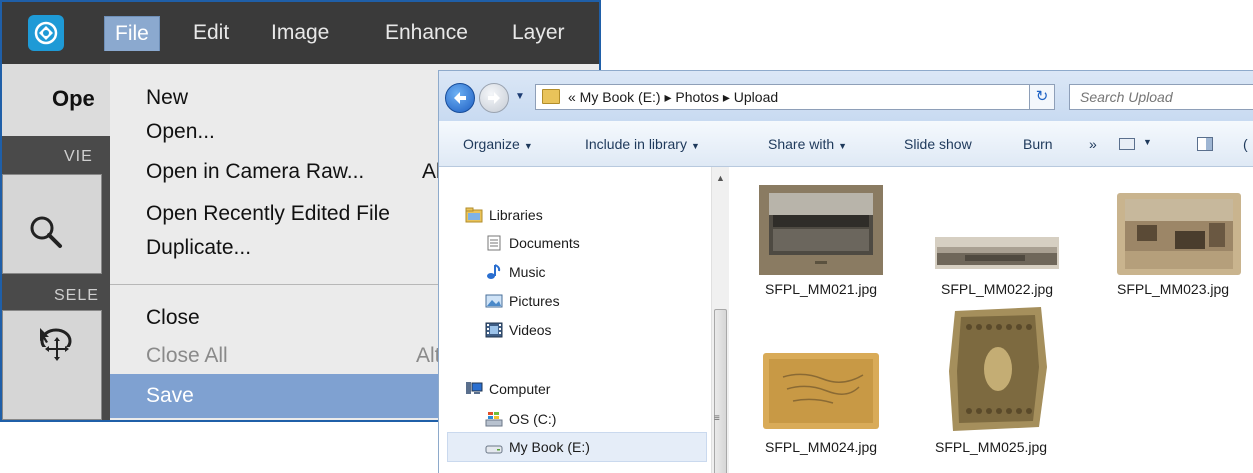 The width and height of the screenshot is (1253, 473). I want to click on file-name: SFPL_MM022.jpg, so click(997, 289).